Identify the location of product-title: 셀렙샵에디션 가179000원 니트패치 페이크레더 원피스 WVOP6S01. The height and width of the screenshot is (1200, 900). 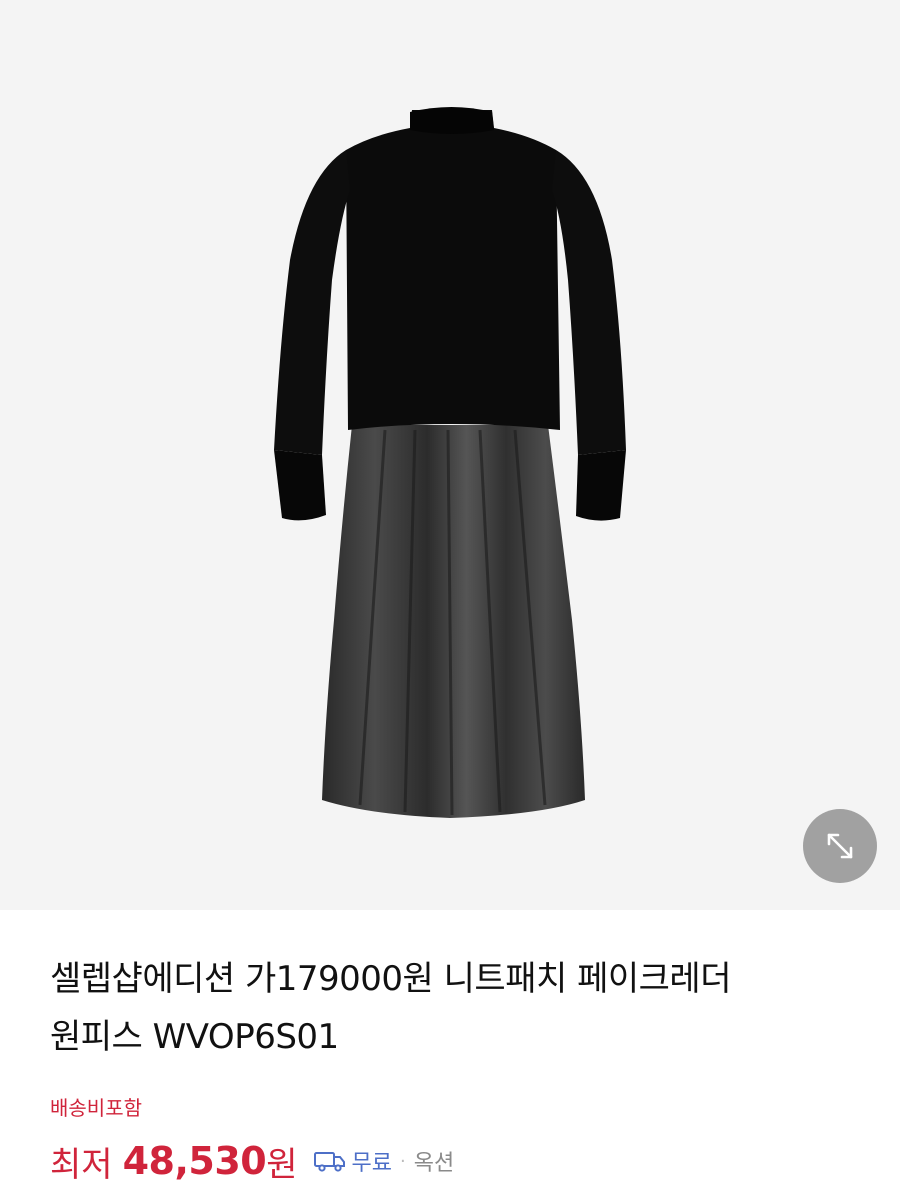
(460, 1008).